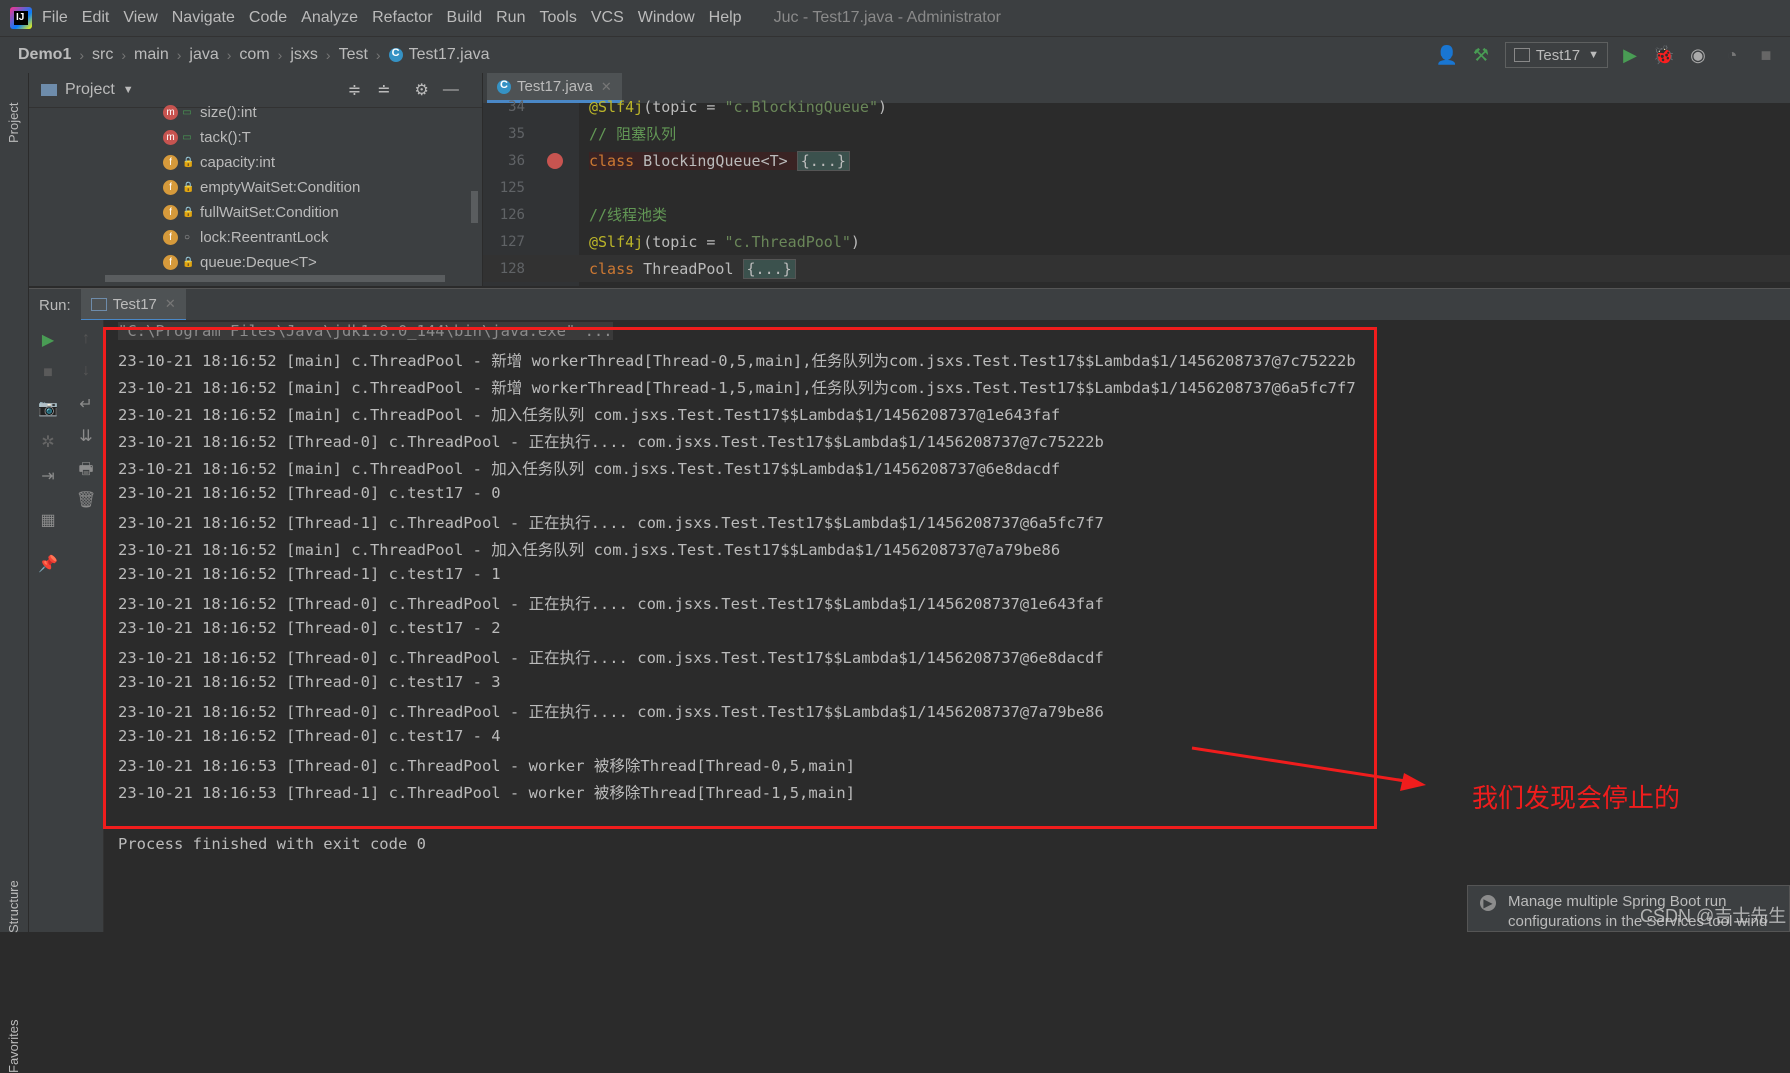  What do you see at coordinates (1732, 55) in the screenshot?
I see `profile-icon: ◔` at bounding box center [1732, 55].